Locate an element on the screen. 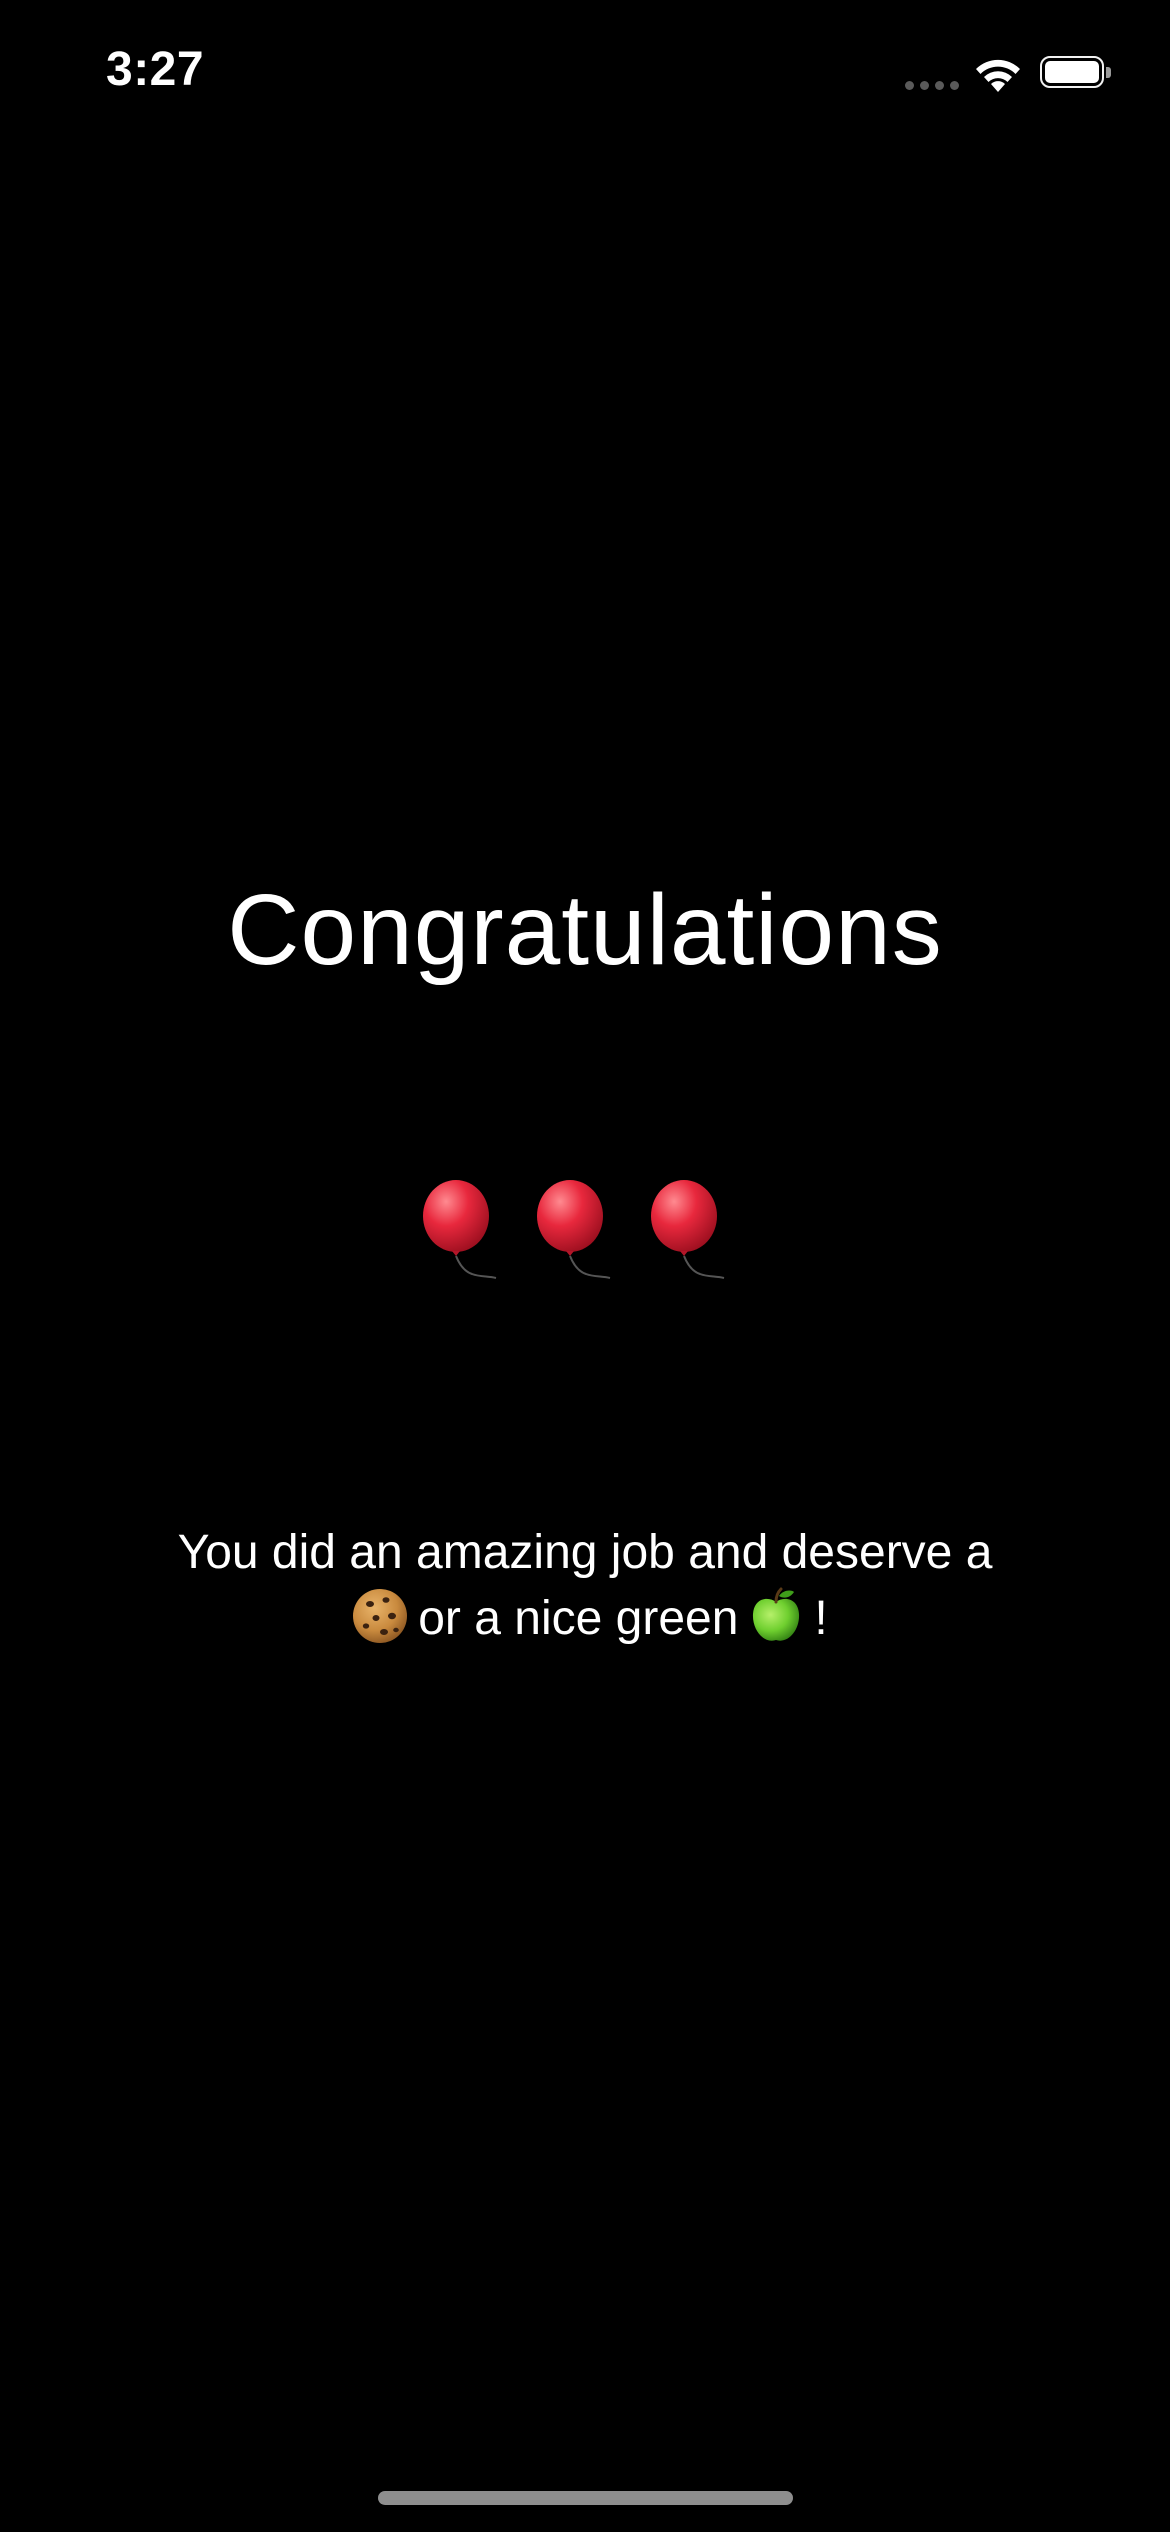  status-bar: 3:27 is located at coordinates (585, 75).